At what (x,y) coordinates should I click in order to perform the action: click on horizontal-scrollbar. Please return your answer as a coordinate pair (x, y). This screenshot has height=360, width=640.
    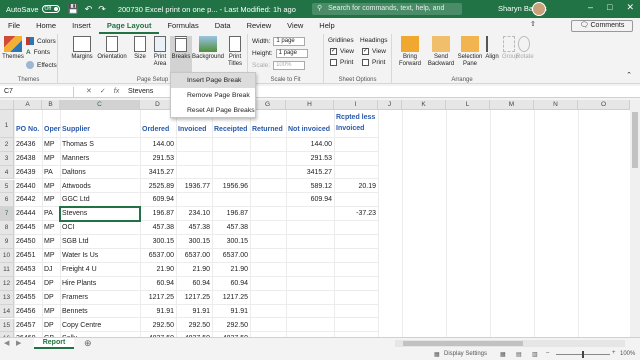
    Looking at the image, I should click on (510, 343).